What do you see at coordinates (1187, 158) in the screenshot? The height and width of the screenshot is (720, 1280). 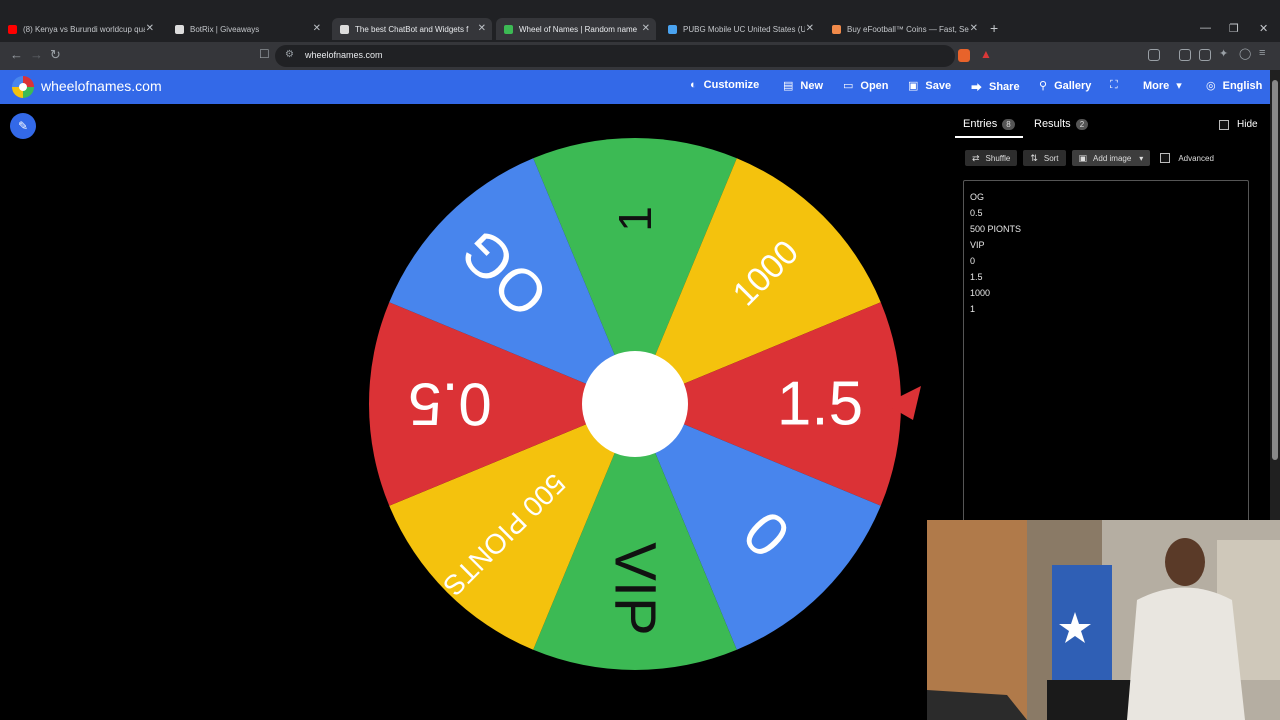 I see `advanced-toggle: Advanced` at bounding box center [1187, 158].